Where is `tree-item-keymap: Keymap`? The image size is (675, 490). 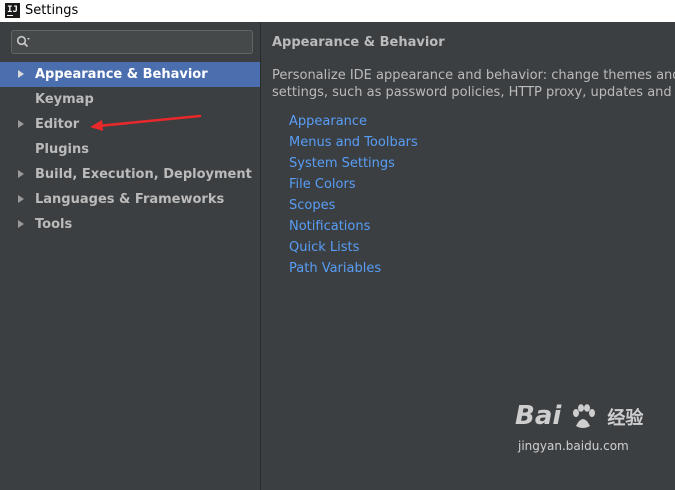 tree-item-keymap: Keymap is located at coordinates (130, 99).